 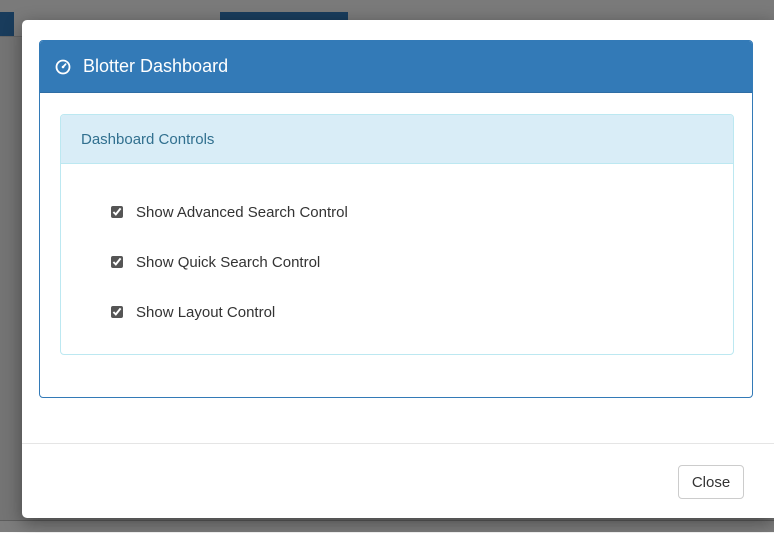 I want to click on quick-search-control-option: Show Quick Search Control, so click(x=215, y=262).